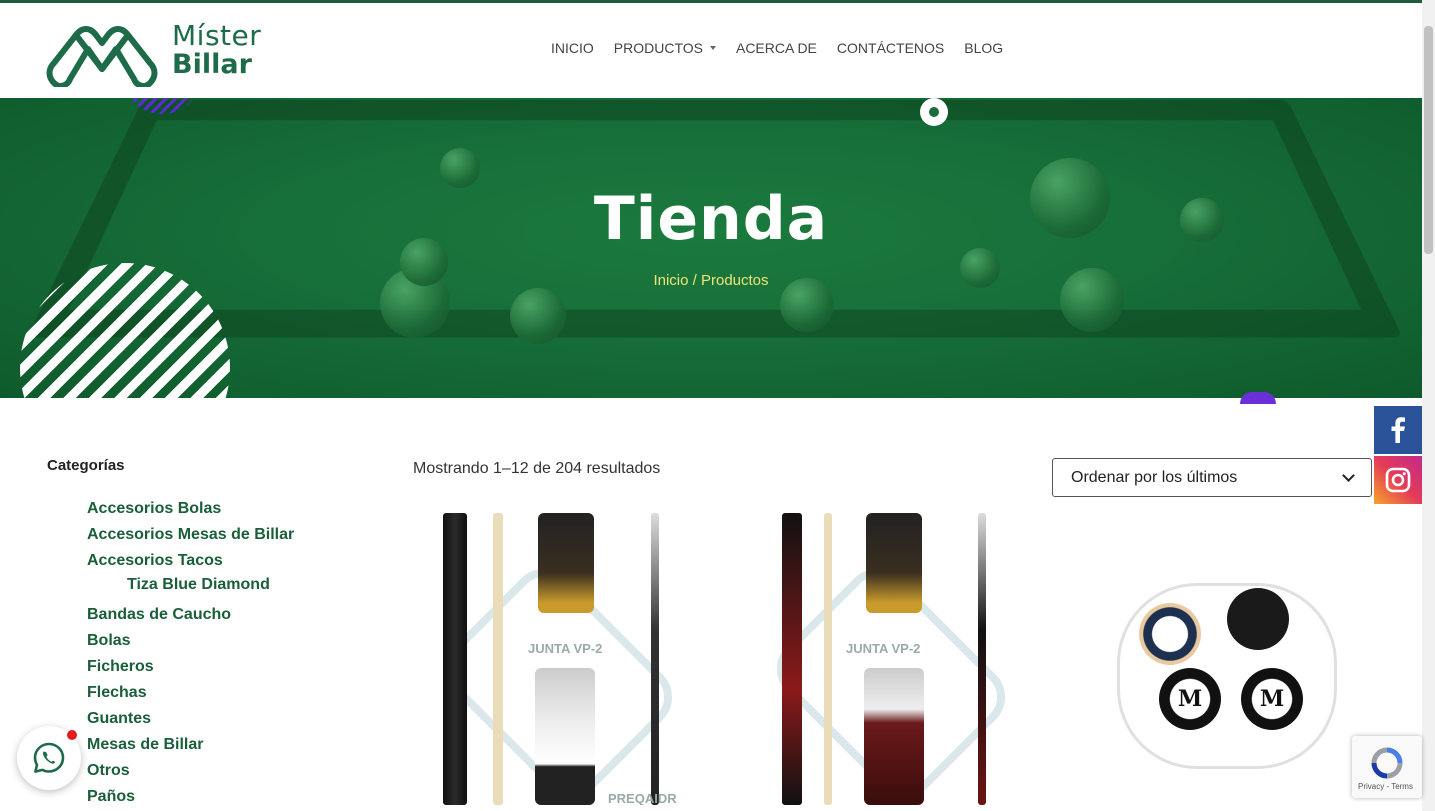 Image resolution: width=1435 pixels, height=811 pixels. What do you see at coordinates (217, 719) in the screenshot?
I see `category-item: Guantes` at bounding box center [217, 719].